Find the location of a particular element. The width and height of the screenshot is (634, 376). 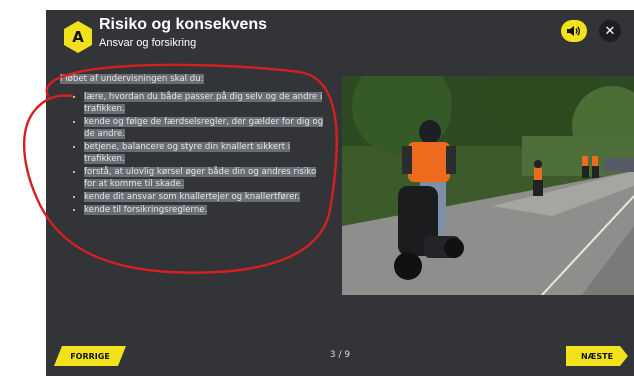

next-button: NÆSTE is located at coordinates (597, 356).